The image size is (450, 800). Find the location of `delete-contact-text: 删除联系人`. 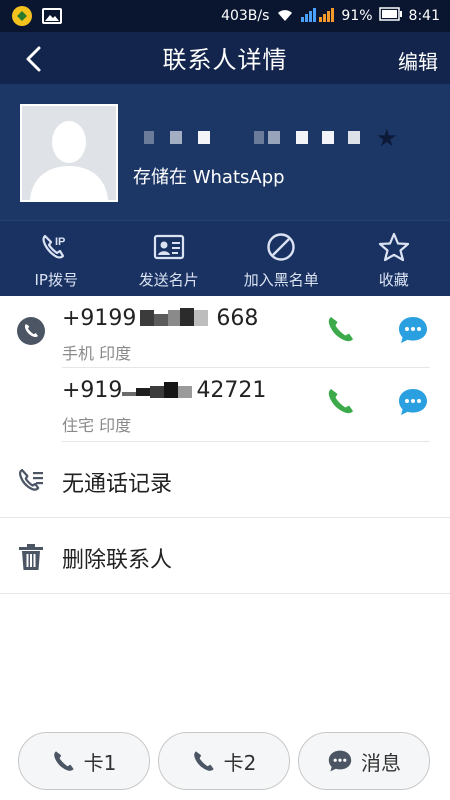

delete-contact-text: 删除联系人 is located at coordinates (117, 560).